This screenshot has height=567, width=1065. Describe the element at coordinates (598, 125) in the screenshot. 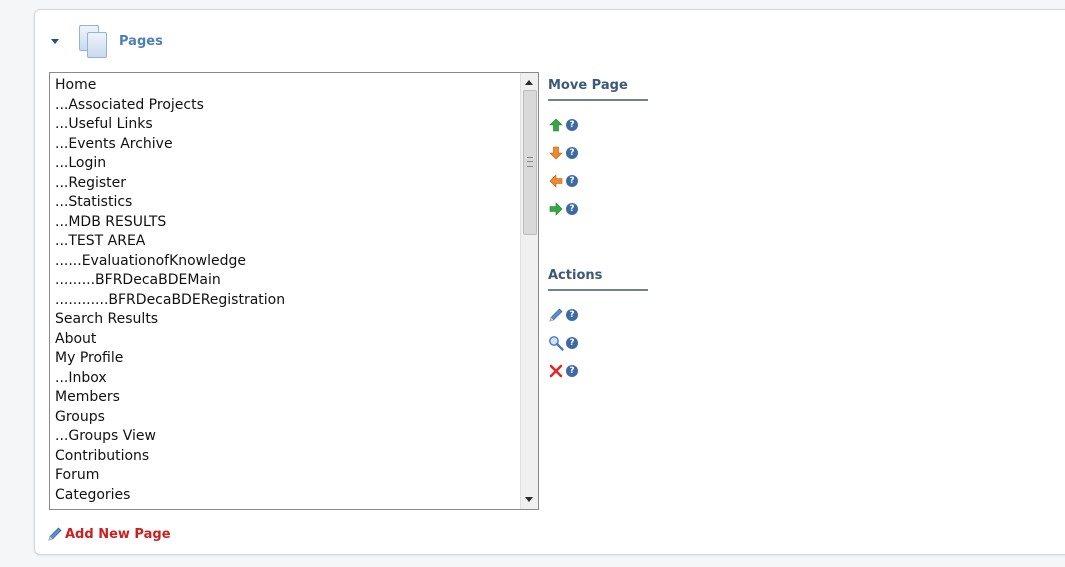

I see `move-up-row: ?` at that location.